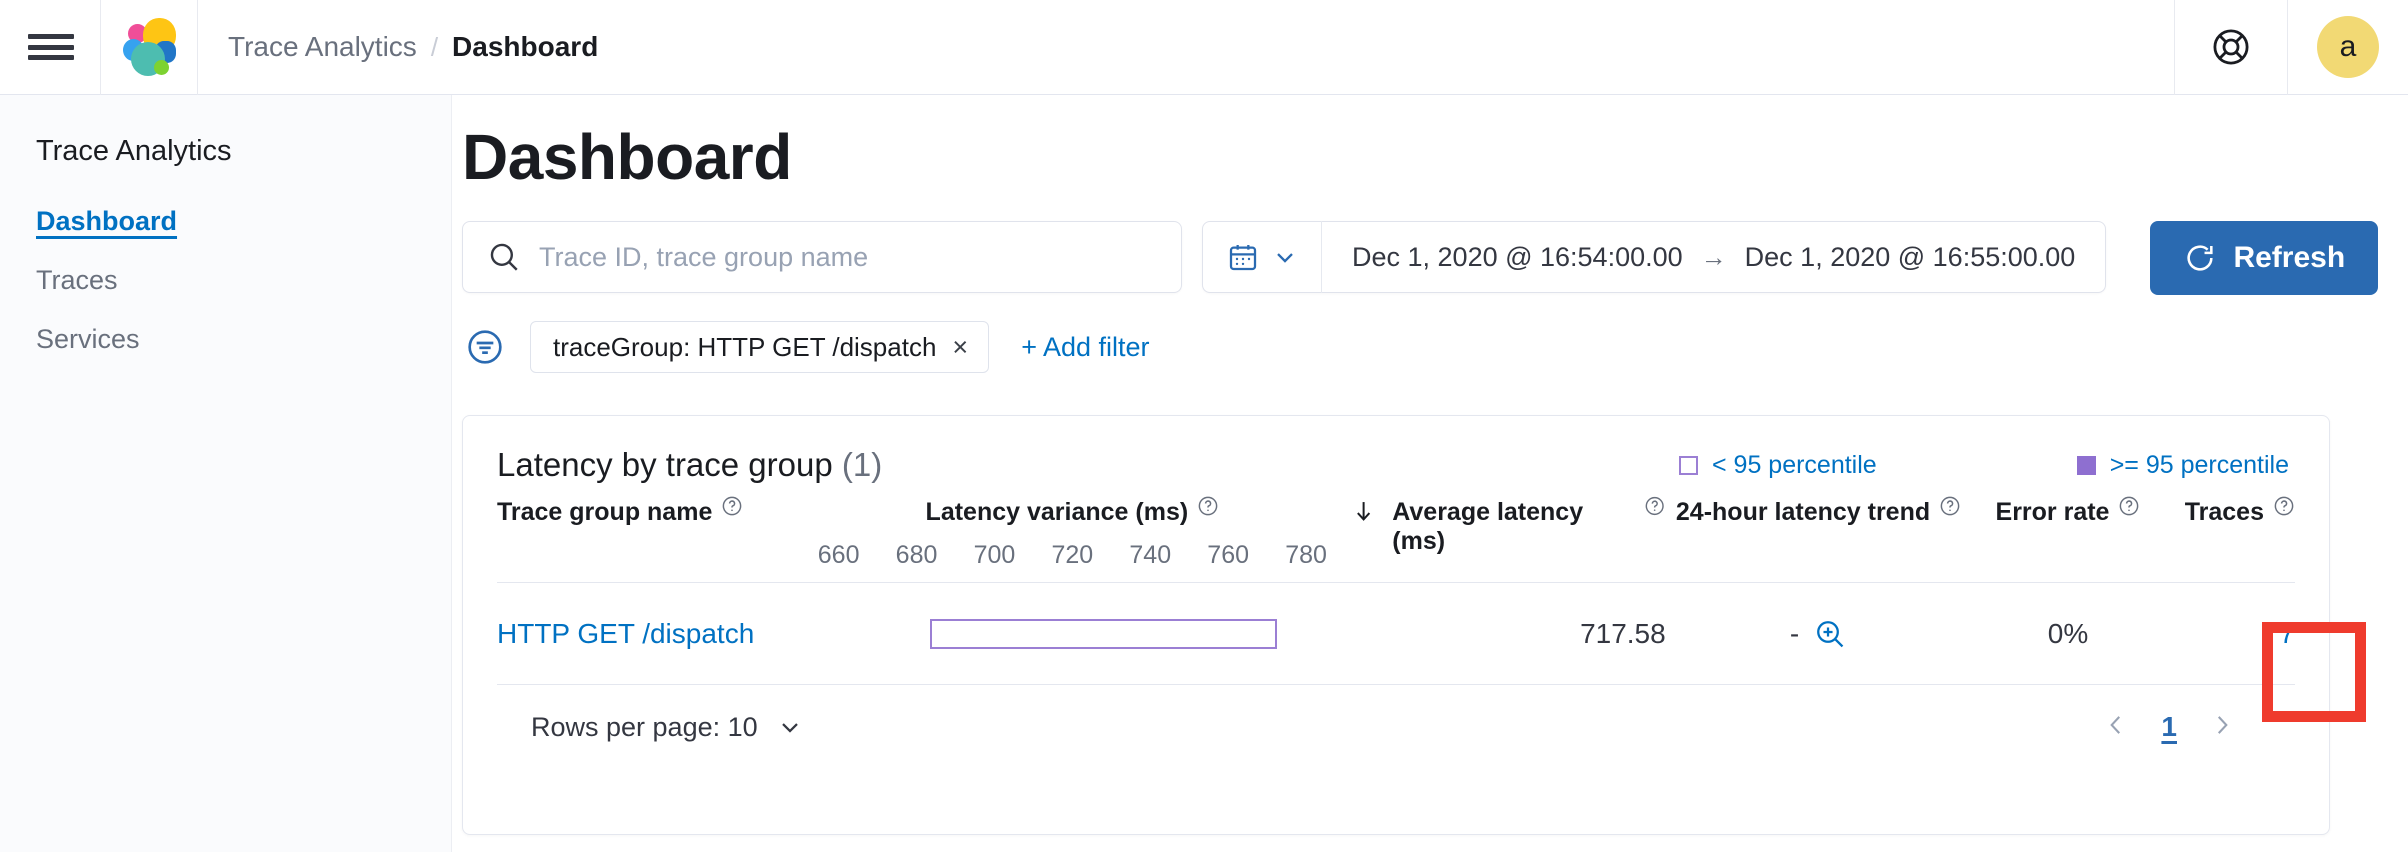  What do you see at coordinates (1364, 511) in the screenshot?
I see `arrow-down-icon` at bounding box center [1364, 511].